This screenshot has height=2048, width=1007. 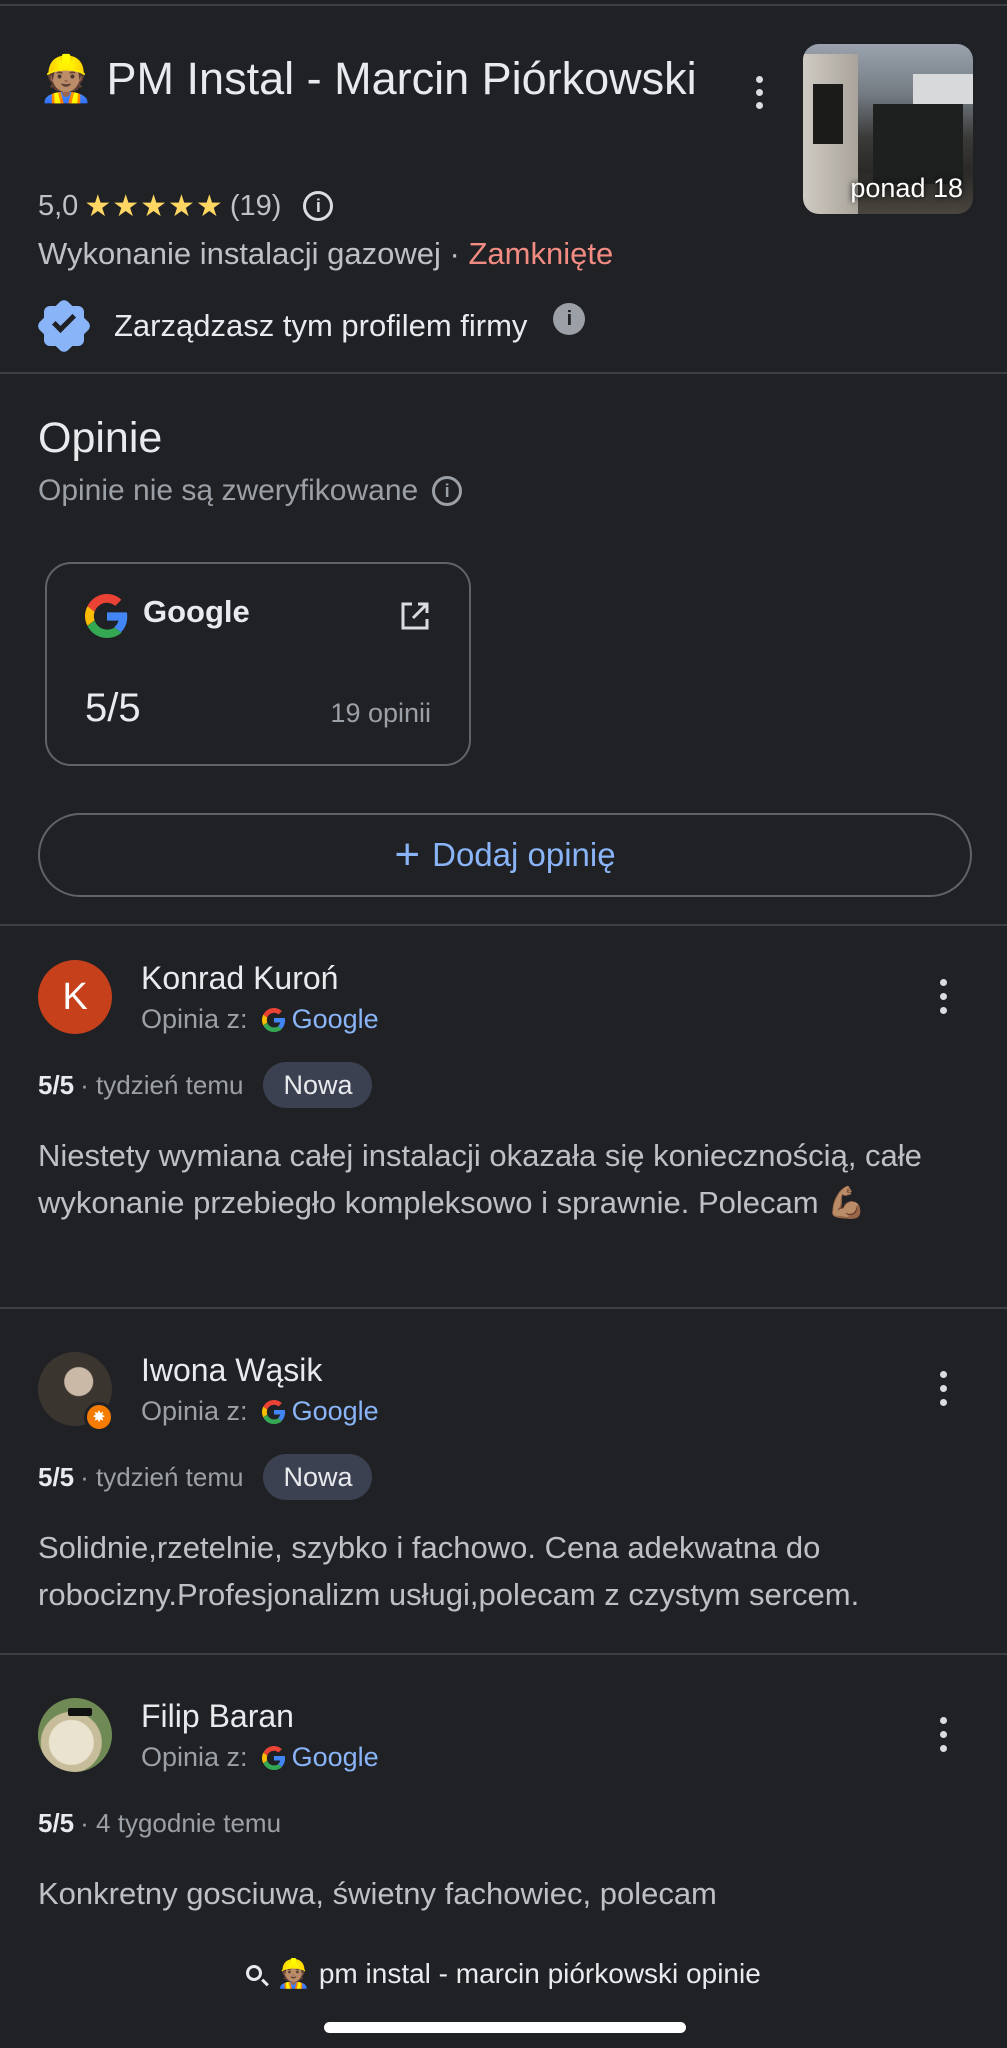 What do you see at coordinates (524, 854) in the screenshot?
I see `add-review-label: Dodaj opinię` at bounding box center [524, 854].